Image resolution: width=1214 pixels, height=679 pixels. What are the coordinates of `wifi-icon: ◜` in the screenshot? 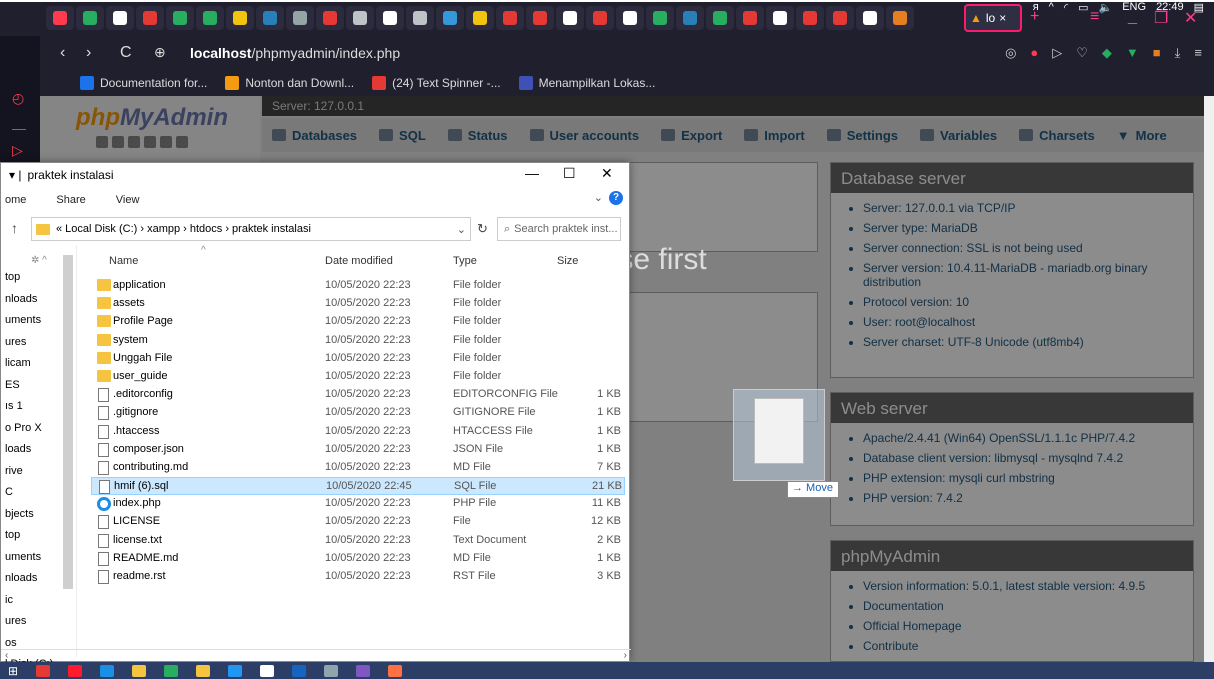 It's located at (1066, 7).